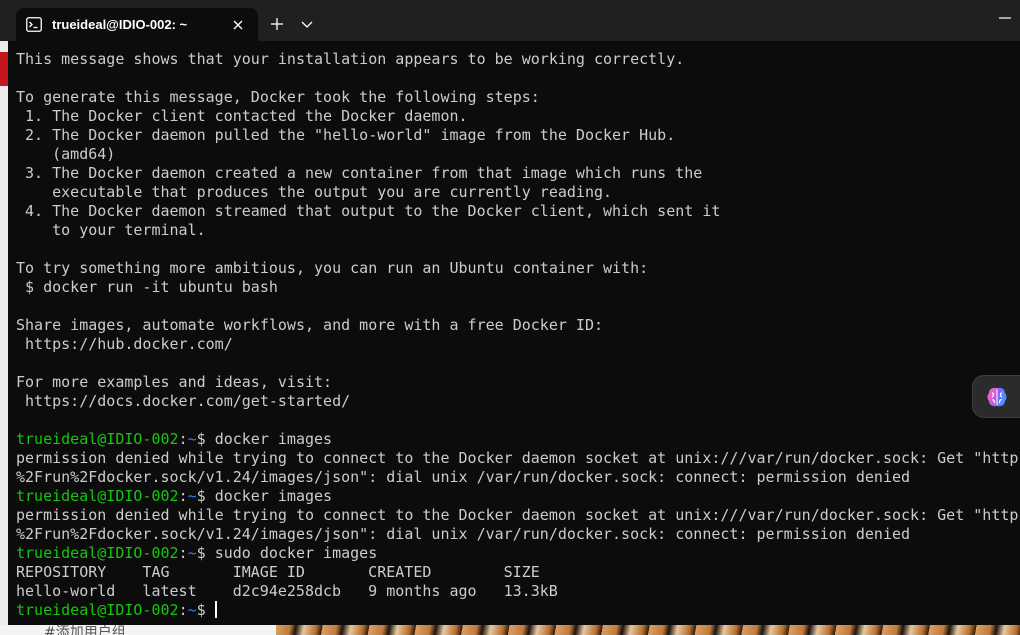  I want to click on output-line: https://docs.docker.com/get-started/, so click(183, 401).